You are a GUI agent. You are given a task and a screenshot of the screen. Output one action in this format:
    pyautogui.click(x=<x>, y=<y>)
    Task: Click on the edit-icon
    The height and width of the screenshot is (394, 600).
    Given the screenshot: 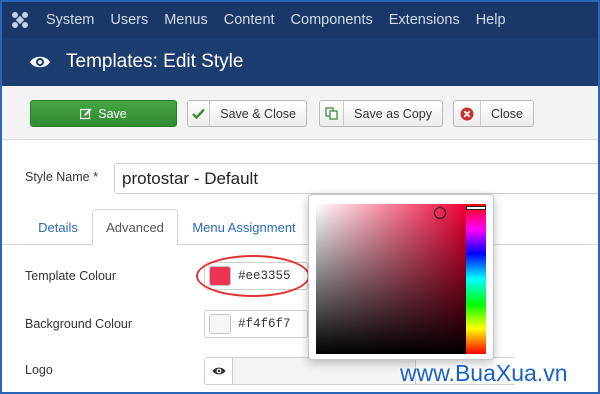 What is the action you would take?
    pyautogui.click(x=86, y=114)
    